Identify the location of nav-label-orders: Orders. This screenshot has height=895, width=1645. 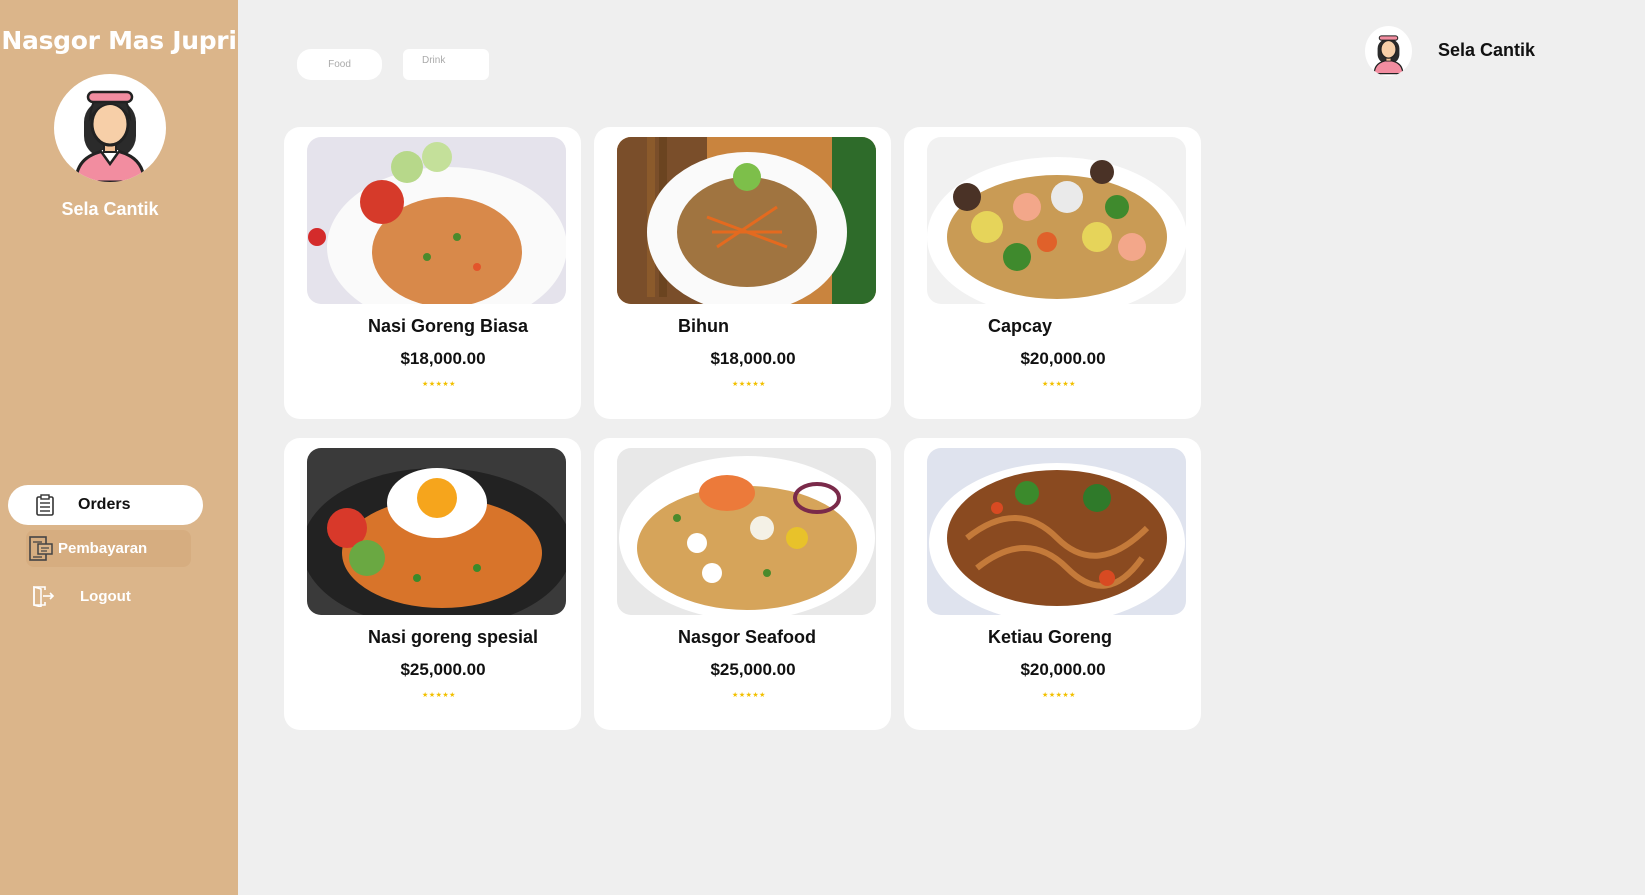
(104, 504).